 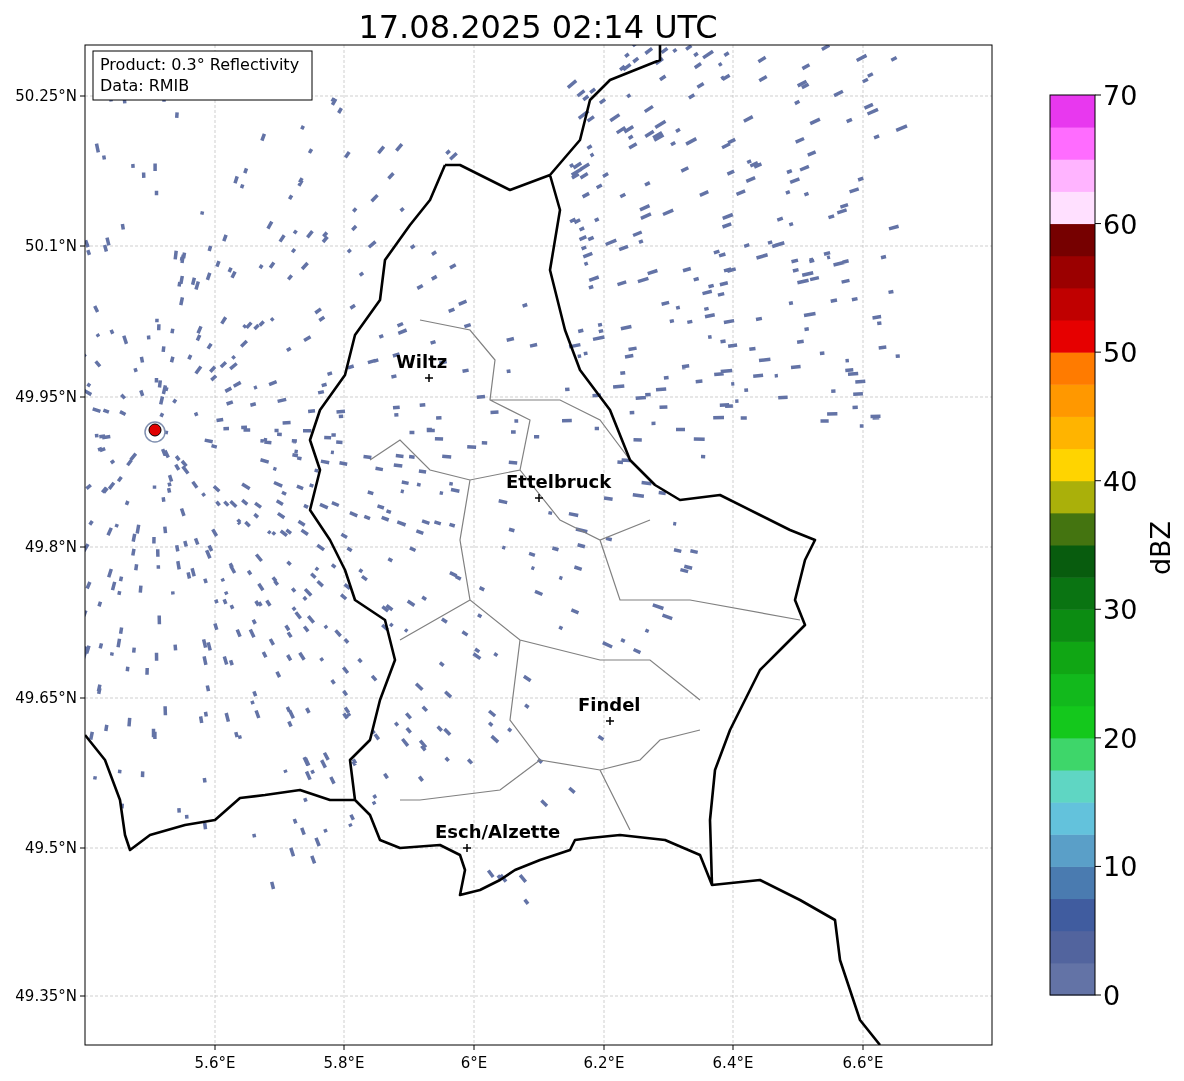 I want to click on colorbar-tick-label: 20, so click(x=1120, y=738).